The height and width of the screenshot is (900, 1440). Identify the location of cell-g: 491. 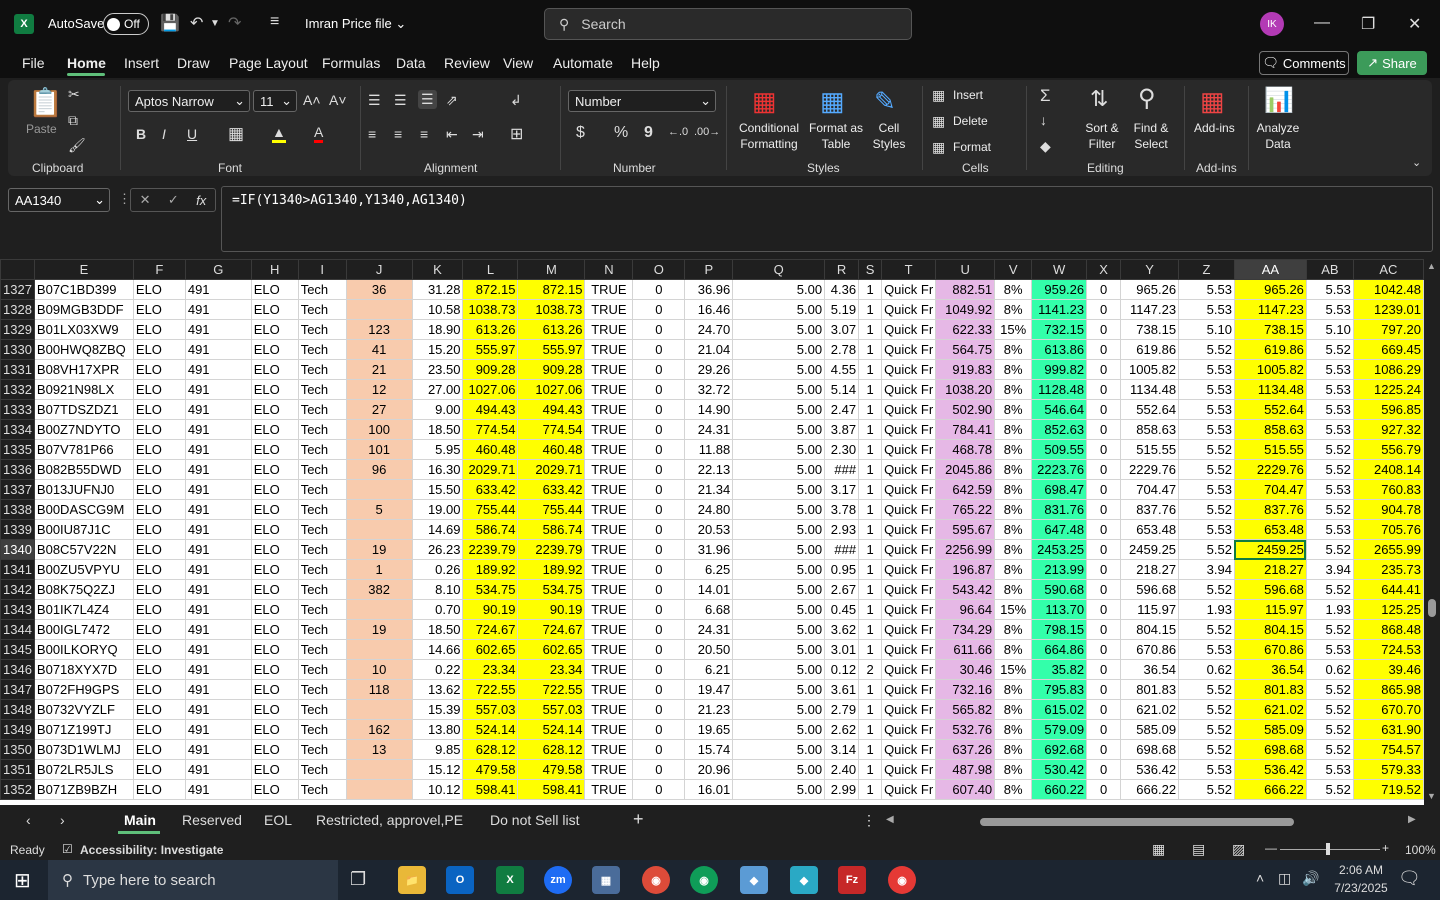
(218, 729).